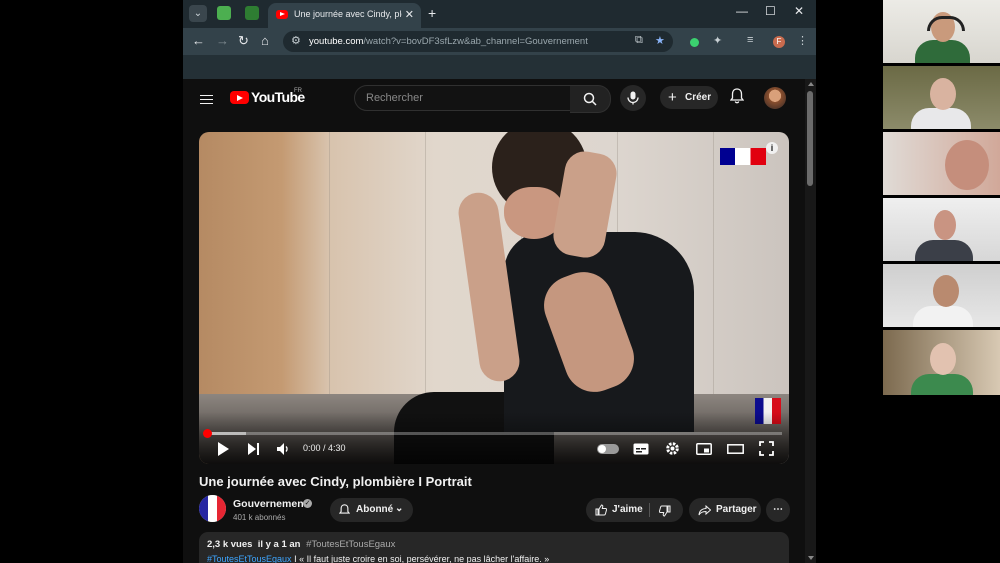  What do you see at coordinates (207, 433) in the screenshot?
I see `progress-scrubber` at bounding box center [207, 433].